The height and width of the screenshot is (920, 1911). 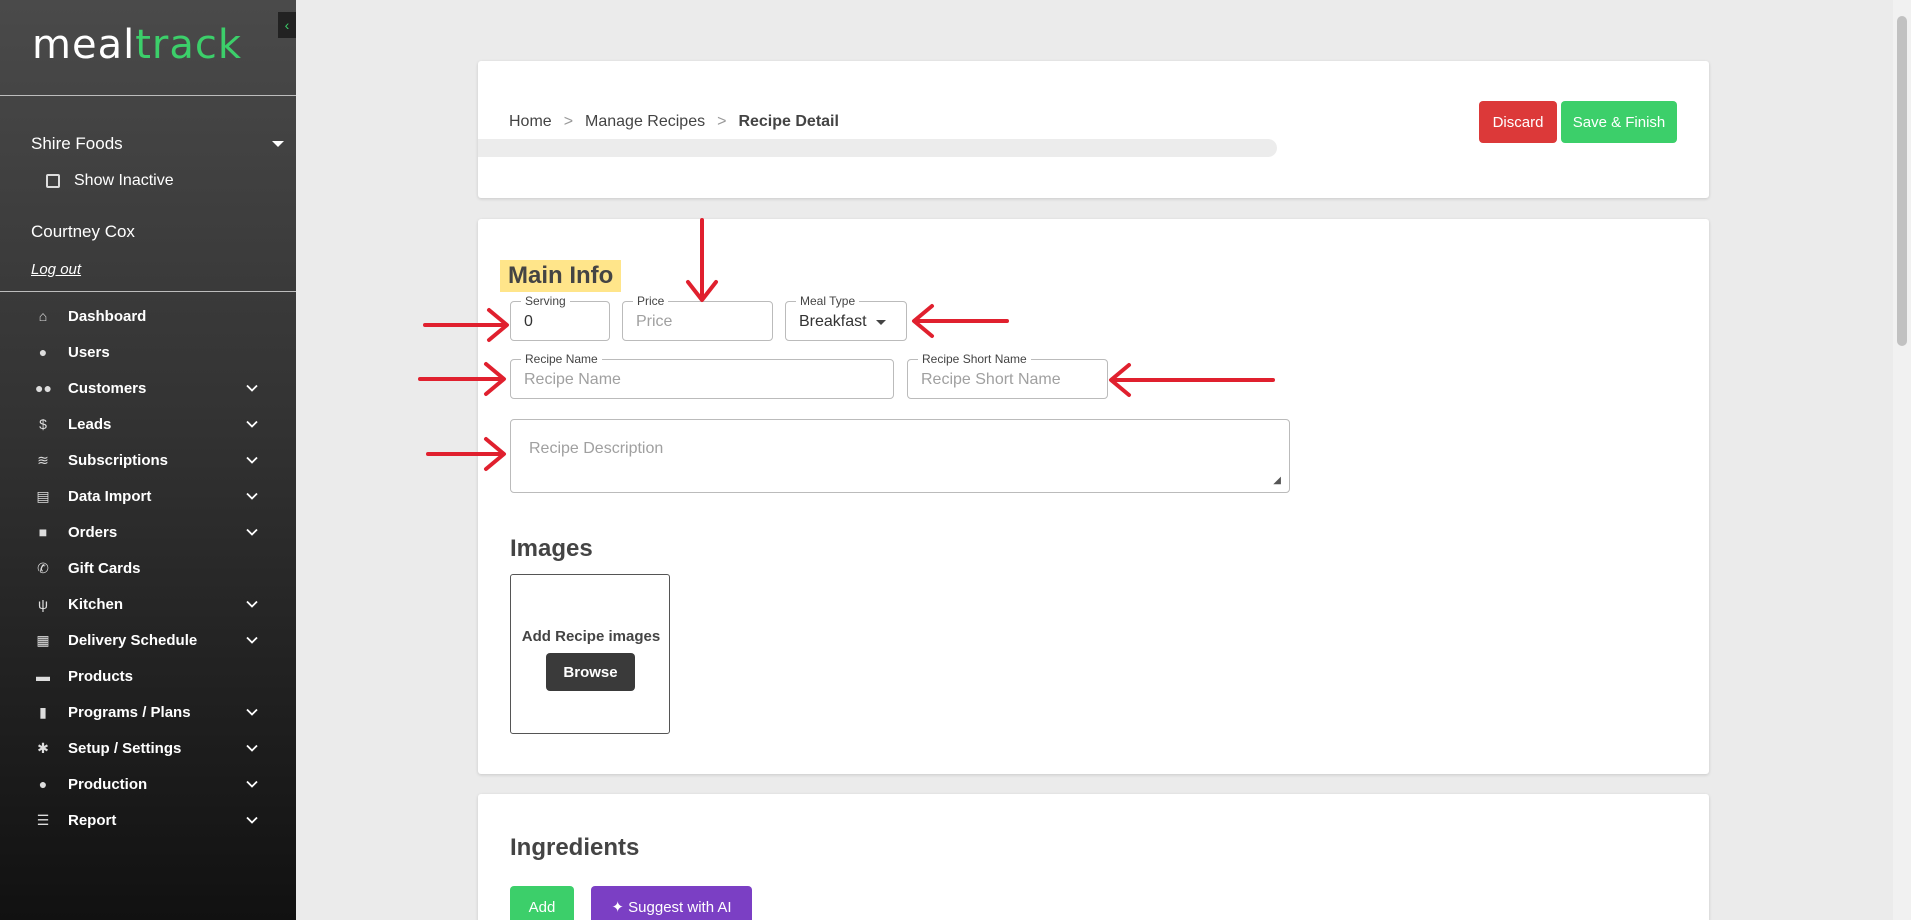 What do you see at coordinates (148, 316) in the screenshot?
I see `sidebar-item-dashboard: ⌂ Dashboard` at bounding box center [148, 316].